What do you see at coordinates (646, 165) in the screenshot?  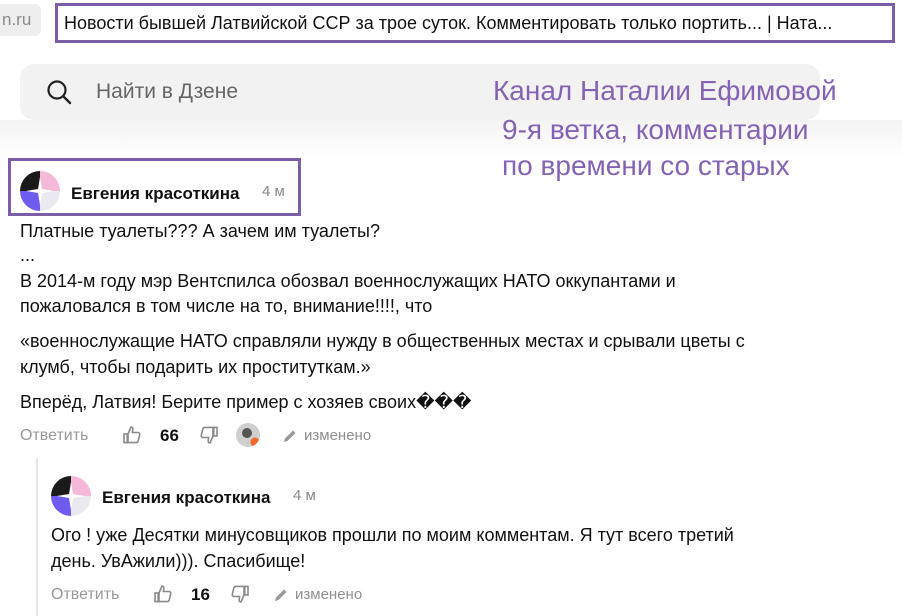 I see `overlay-note-line3: по времени со старых` at bounding box center [646, 165].